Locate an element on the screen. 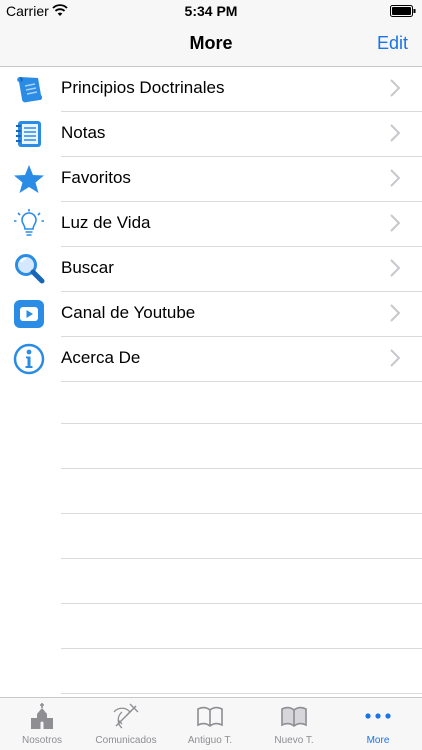 Image resolution: width=422 pixels, height=750 pixels. tab-comunicados: Comunicados is located at coordinates (126, 724).